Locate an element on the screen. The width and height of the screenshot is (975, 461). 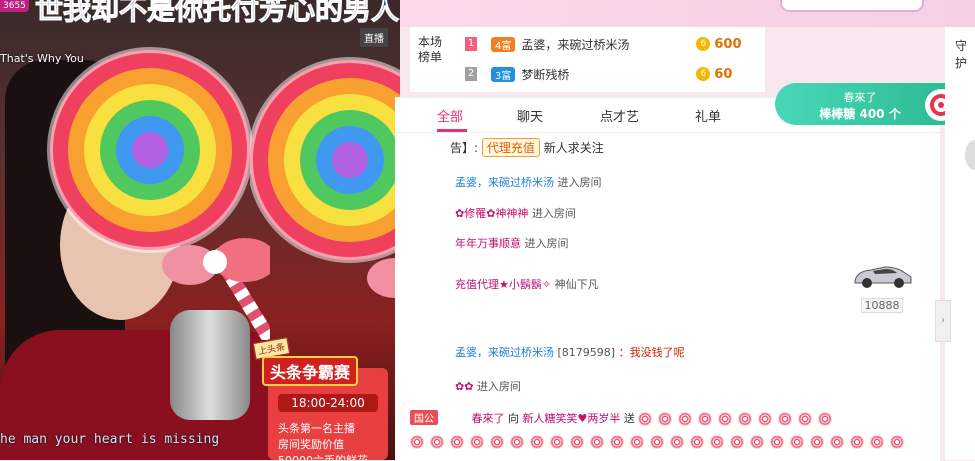
car-count: 10888 is located at coordinates (882, 305).